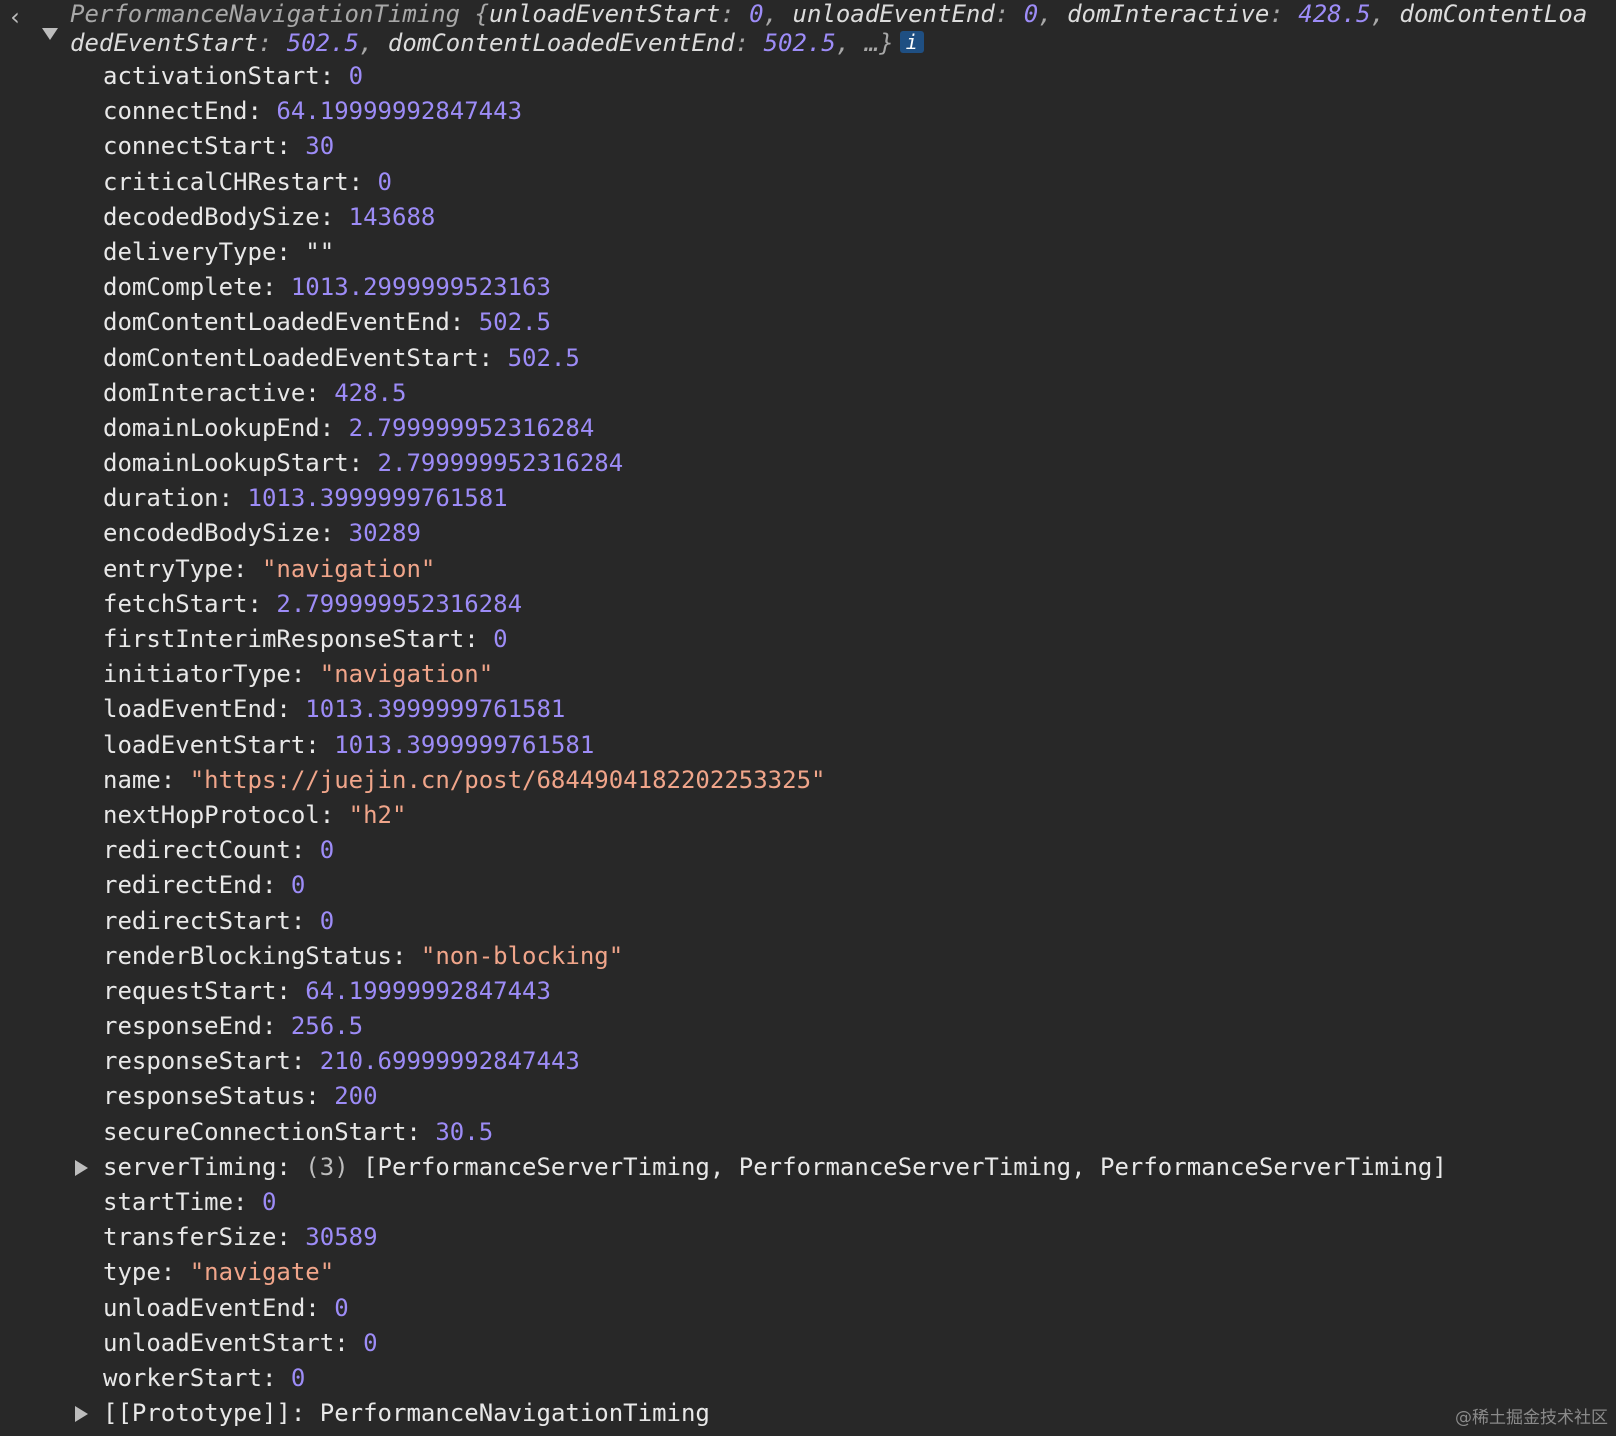  What do you see at coordinates (392, 216) in the screenshot?
I see `property-value: 143688` at bounding box center [392, 216].